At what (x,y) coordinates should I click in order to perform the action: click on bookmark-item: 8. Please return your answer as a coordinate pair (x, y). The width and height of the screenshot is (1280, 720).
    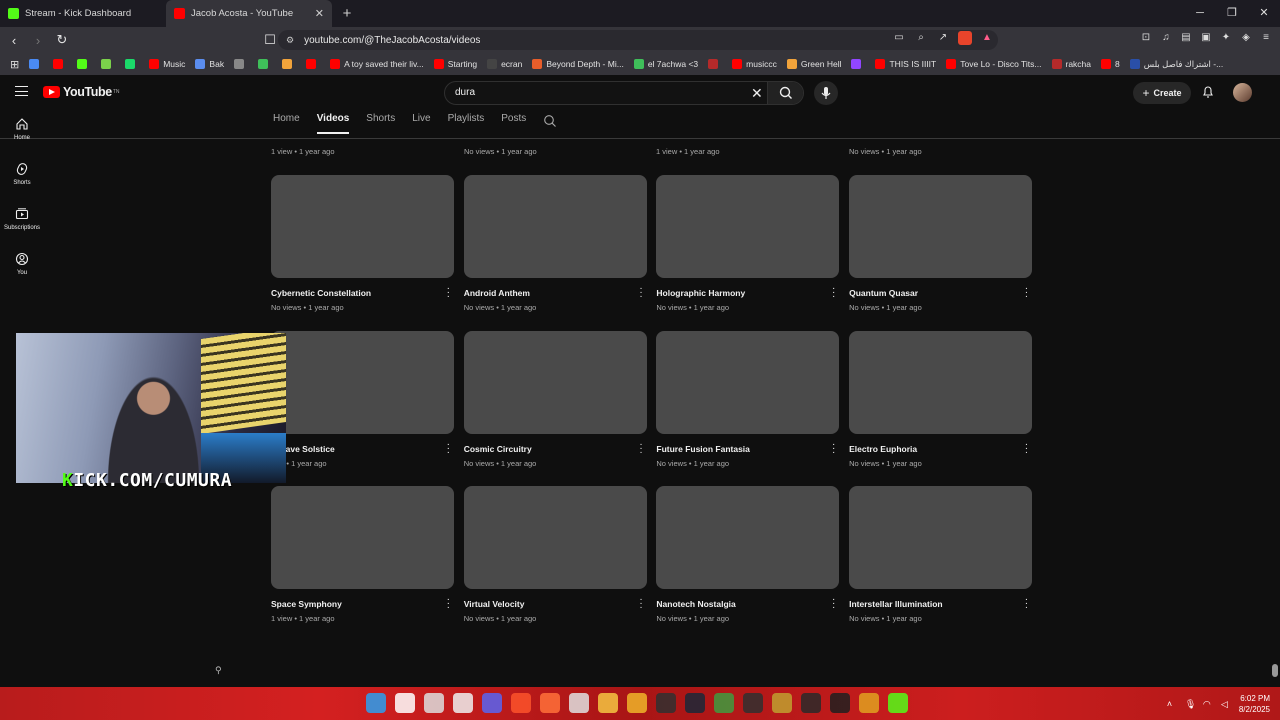
    Looking at the image, I should click on (1110, 64).